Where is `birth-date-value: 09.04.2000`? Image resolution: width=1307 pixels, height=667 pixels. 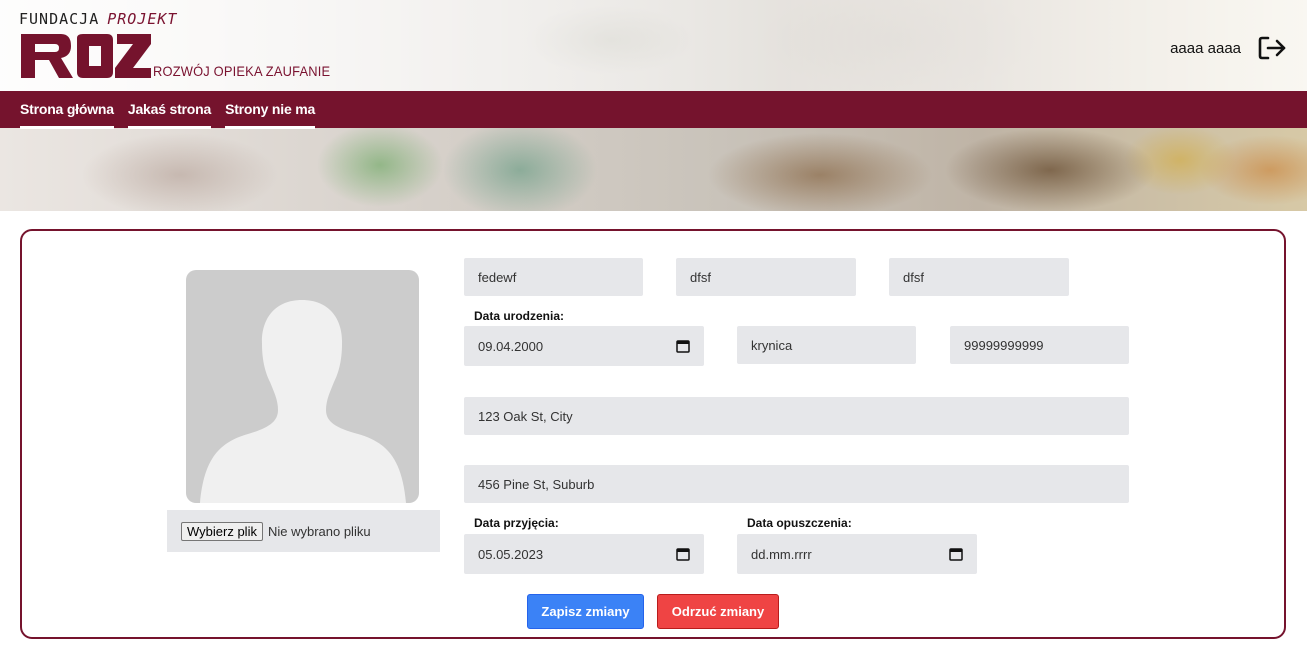 birth-date-value: 09.04.2000 is located at coordinates (511, 346).